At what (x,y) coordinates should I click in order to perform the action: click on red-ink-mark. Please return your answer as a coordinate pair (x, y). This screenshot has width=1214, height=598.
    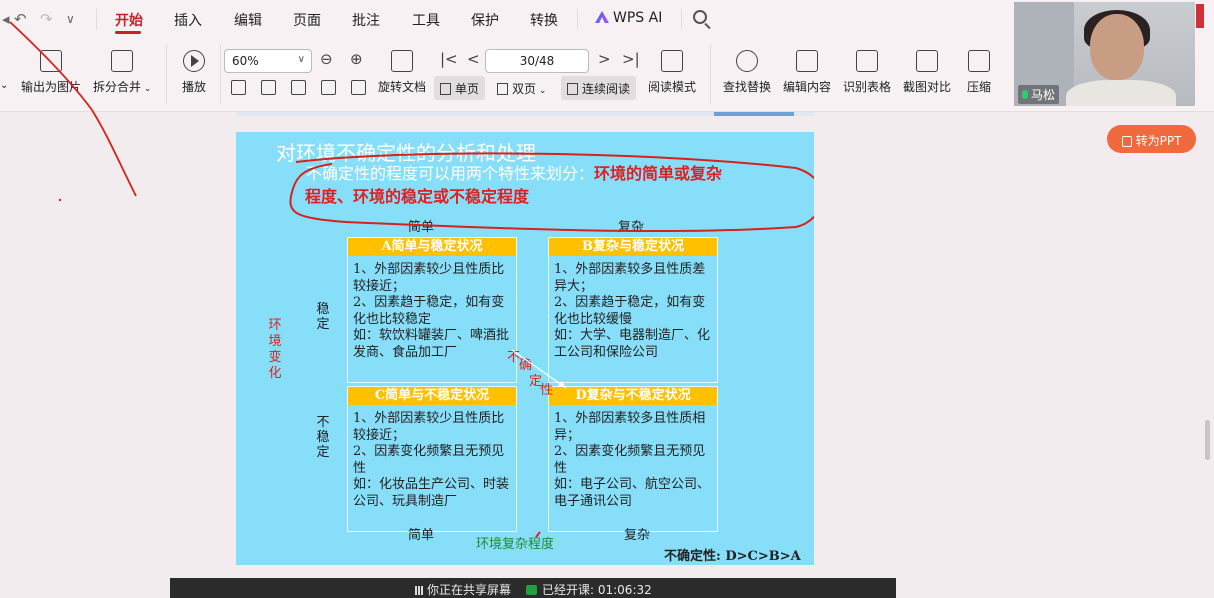
    Looking at the image, I should click on (538, 534).